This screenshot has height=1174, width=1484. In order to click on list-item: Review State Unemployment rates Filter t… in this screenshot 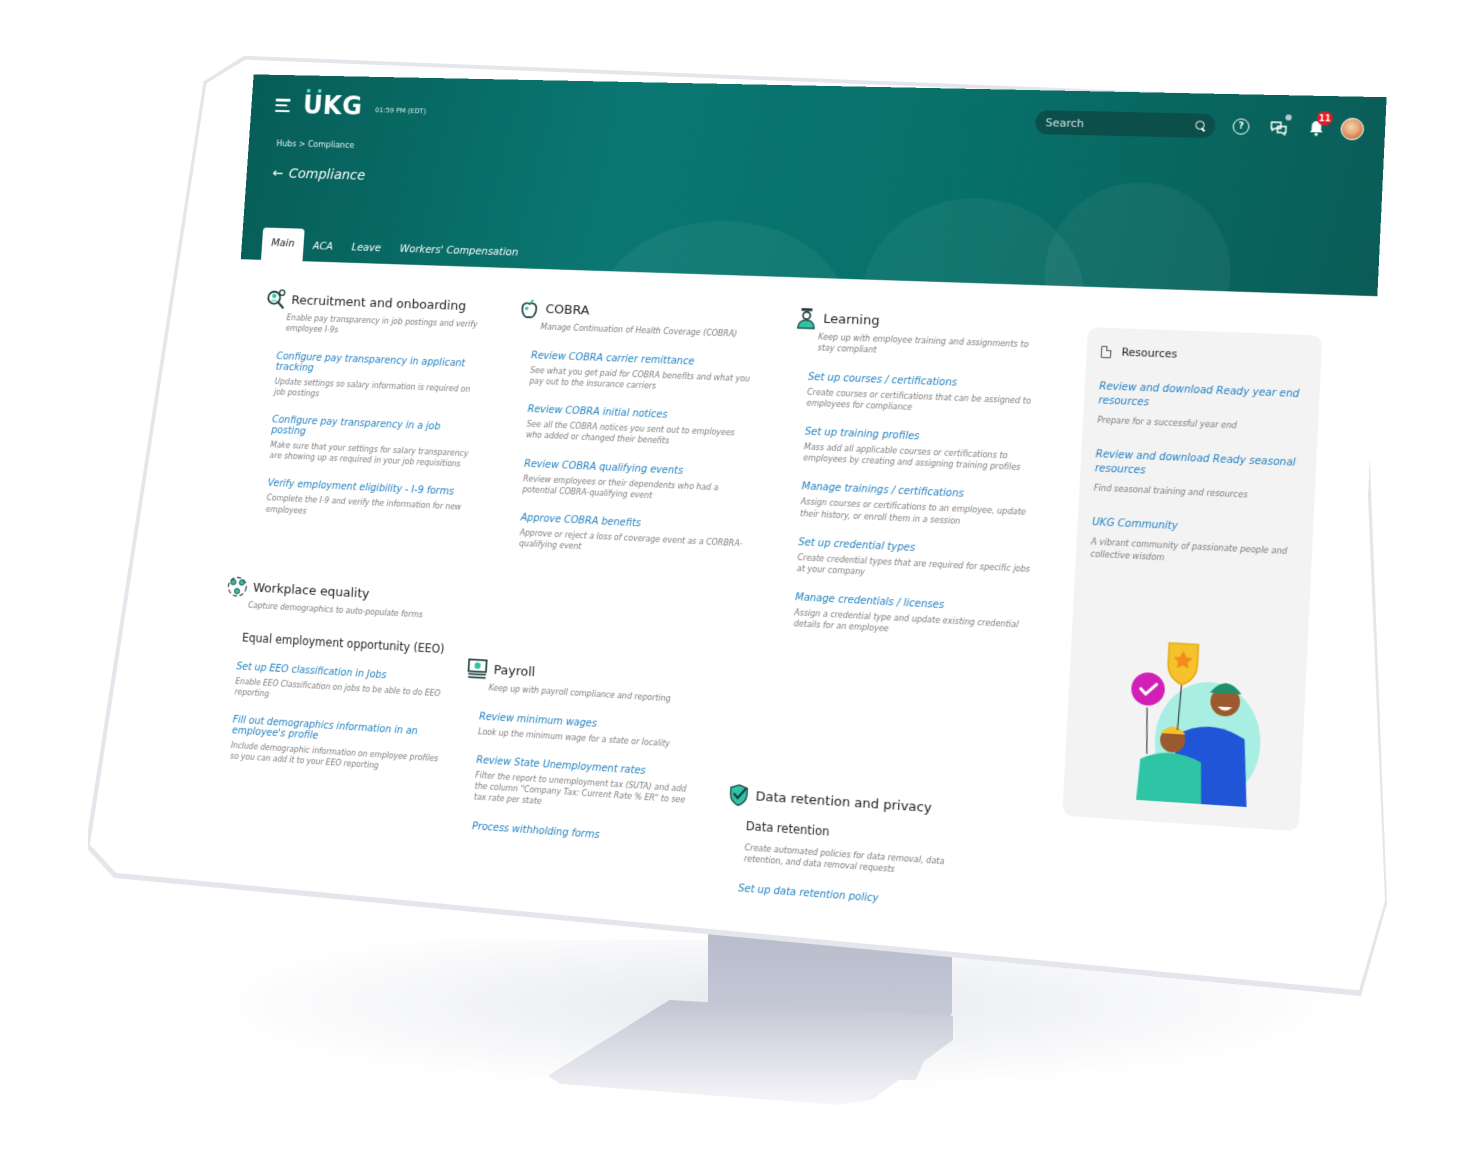, I will do `click(584, 786)`.